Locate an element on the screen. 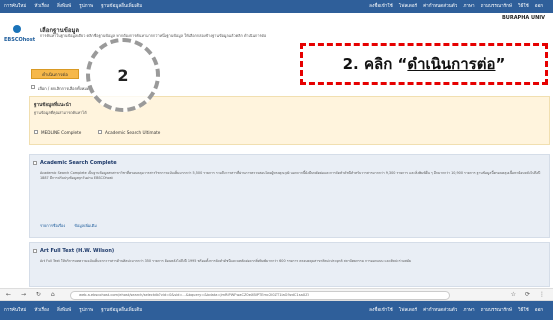  ebsco-logo: EBSCOhost is located at coordinates (20, 36).